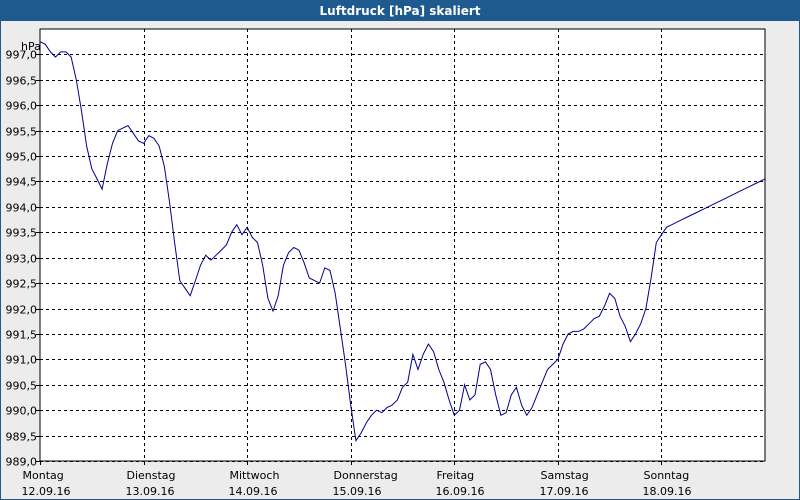 The height and width of the screenshot is (500, 800). I want to click on x-tick-day-label: Sonntag, so click(667, 475).